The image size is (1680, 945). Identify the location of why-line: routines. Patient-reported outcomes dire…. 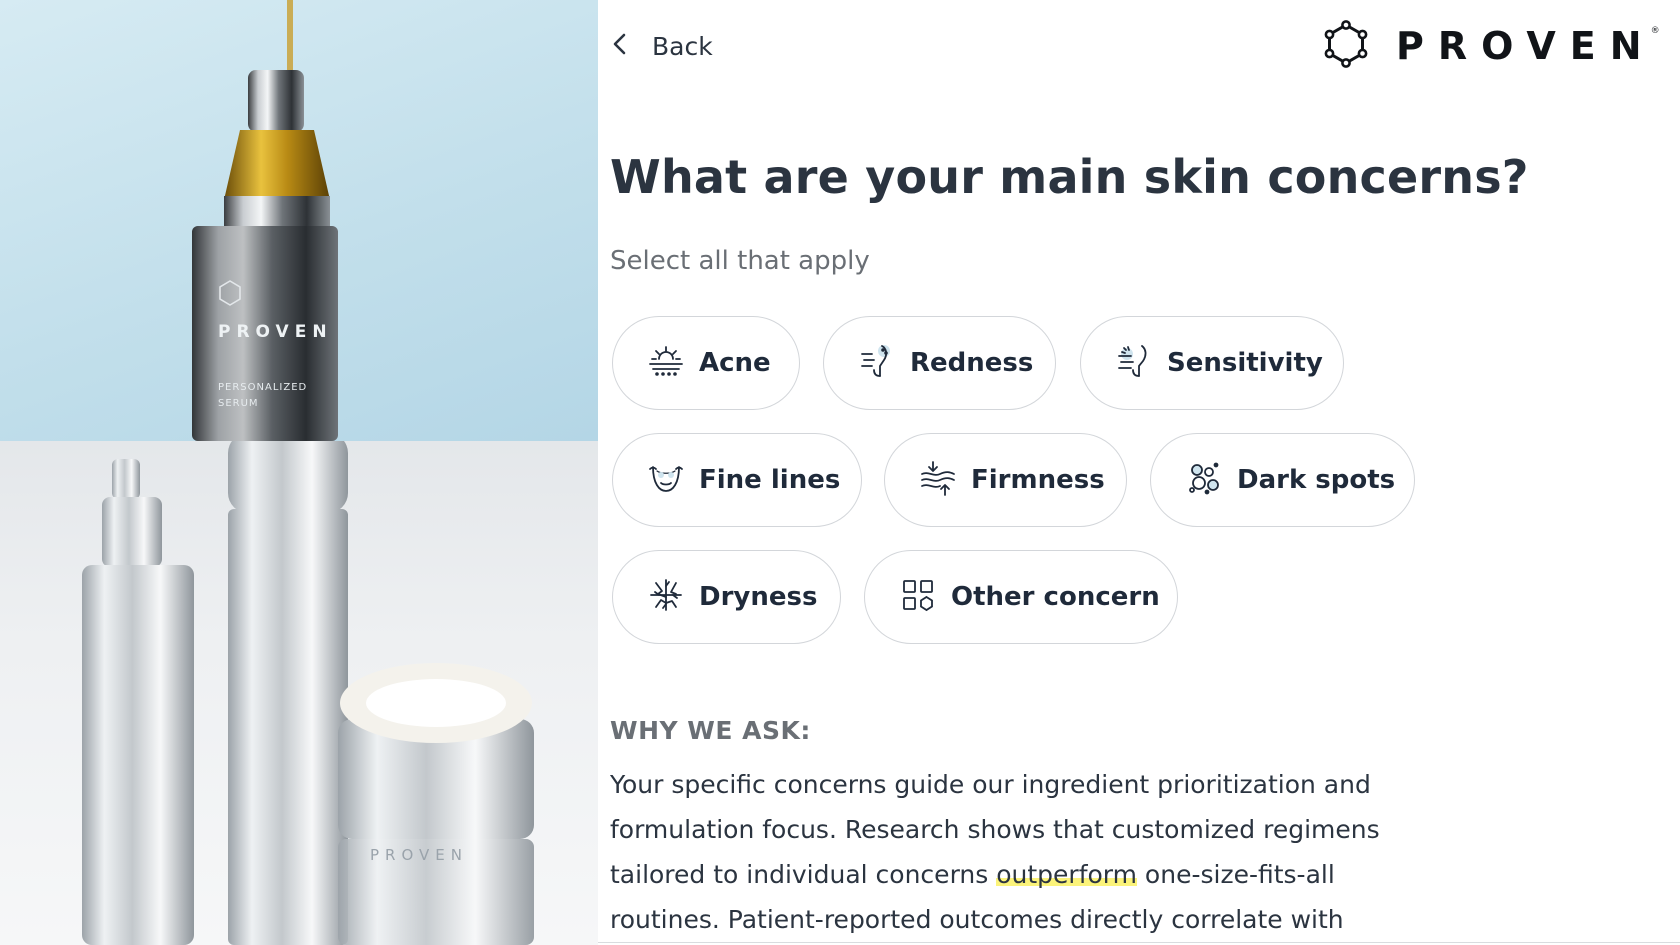
(977, 919).